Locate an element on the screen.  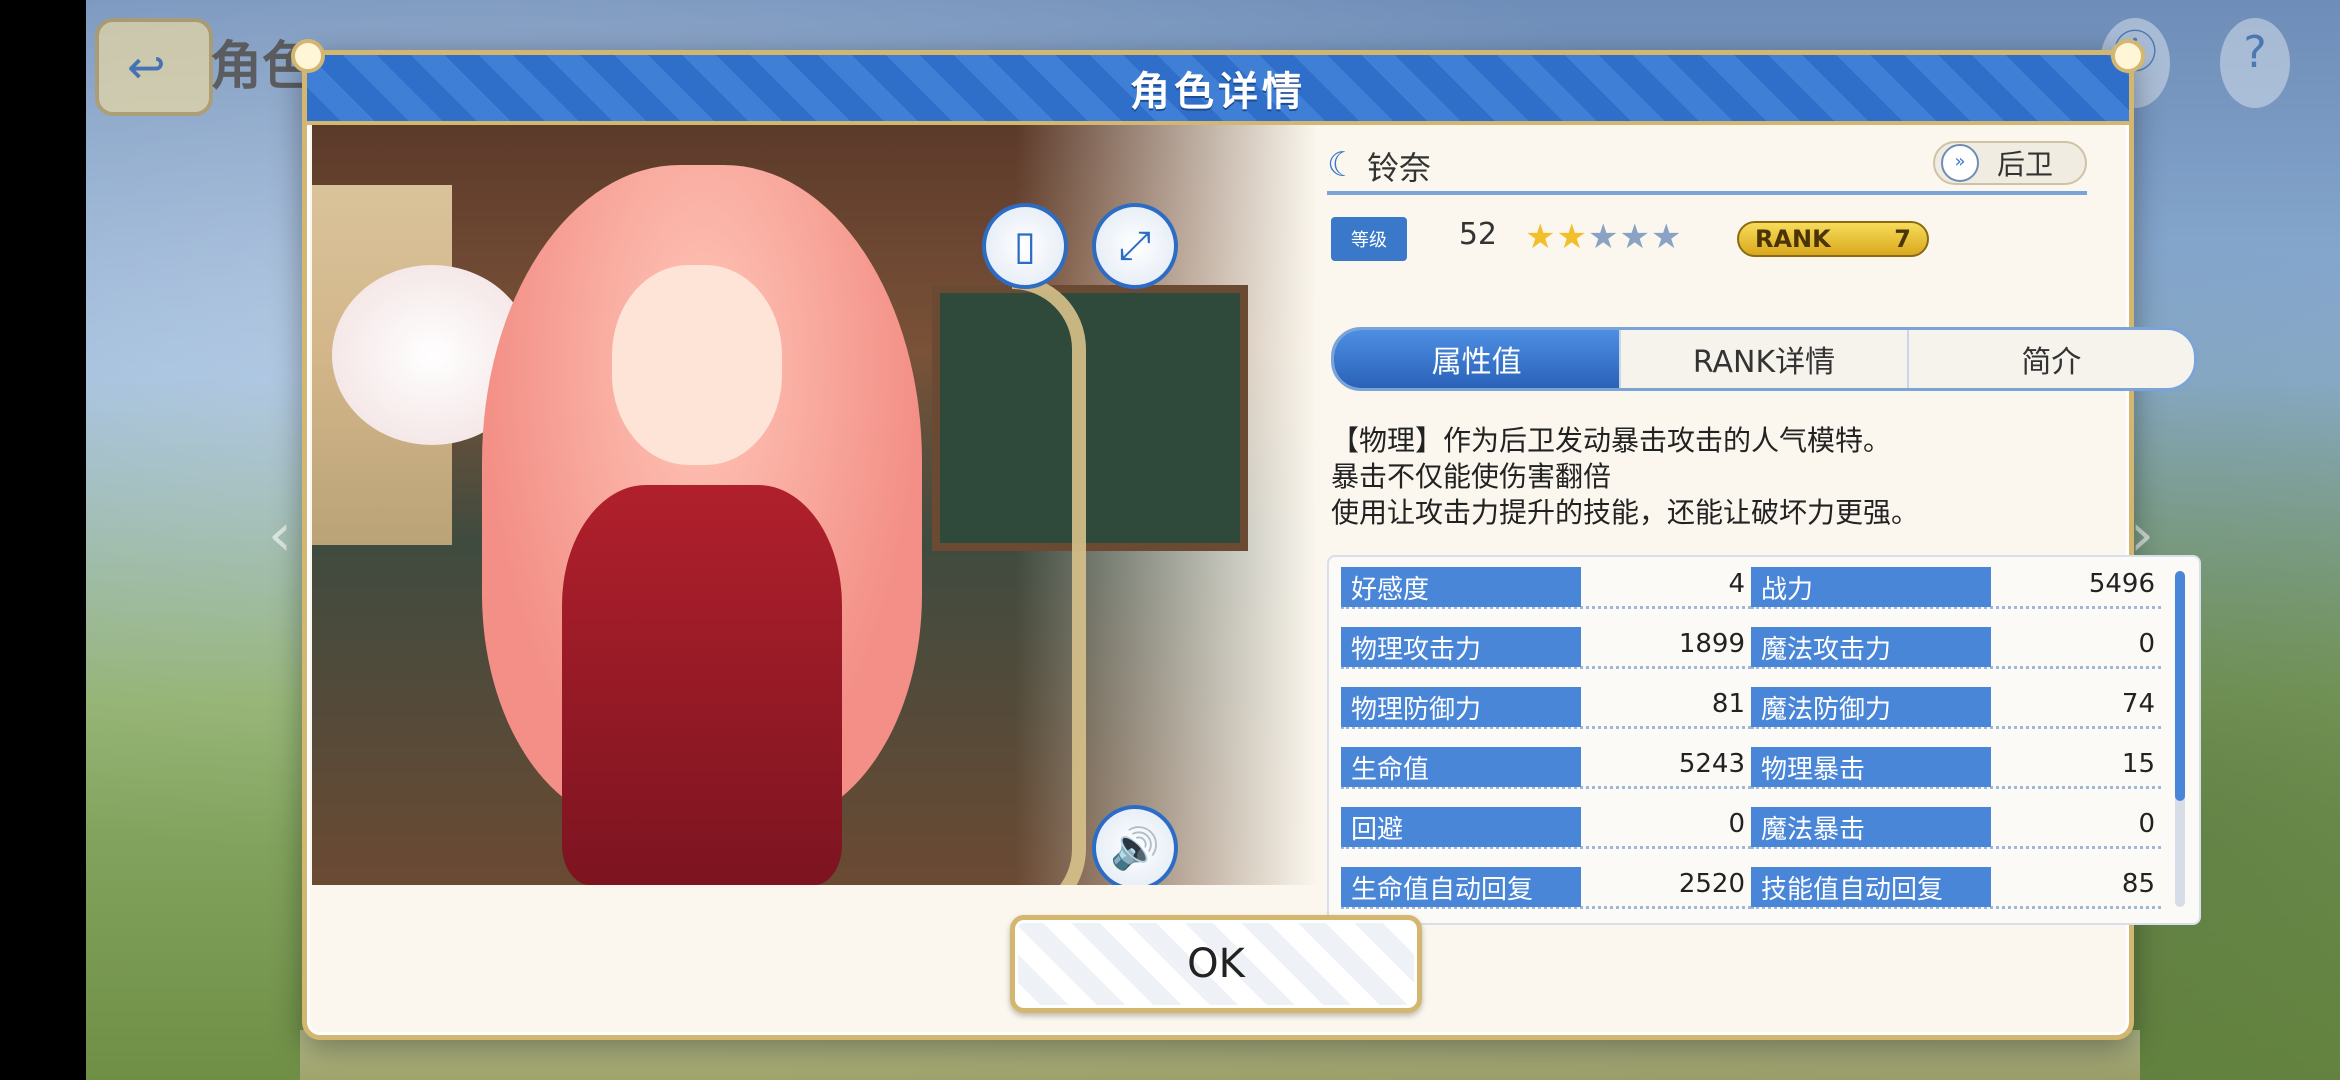
element-swirl-icon: ☾ is located at coordinates (1342, 165).